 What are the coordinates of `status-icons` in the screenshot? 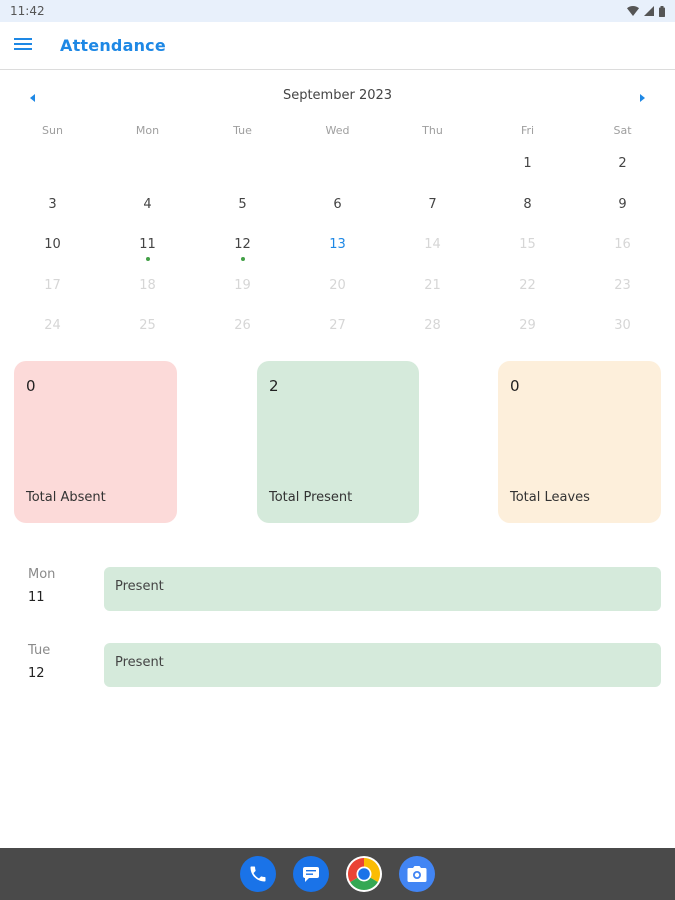 It's located at (646, 11).